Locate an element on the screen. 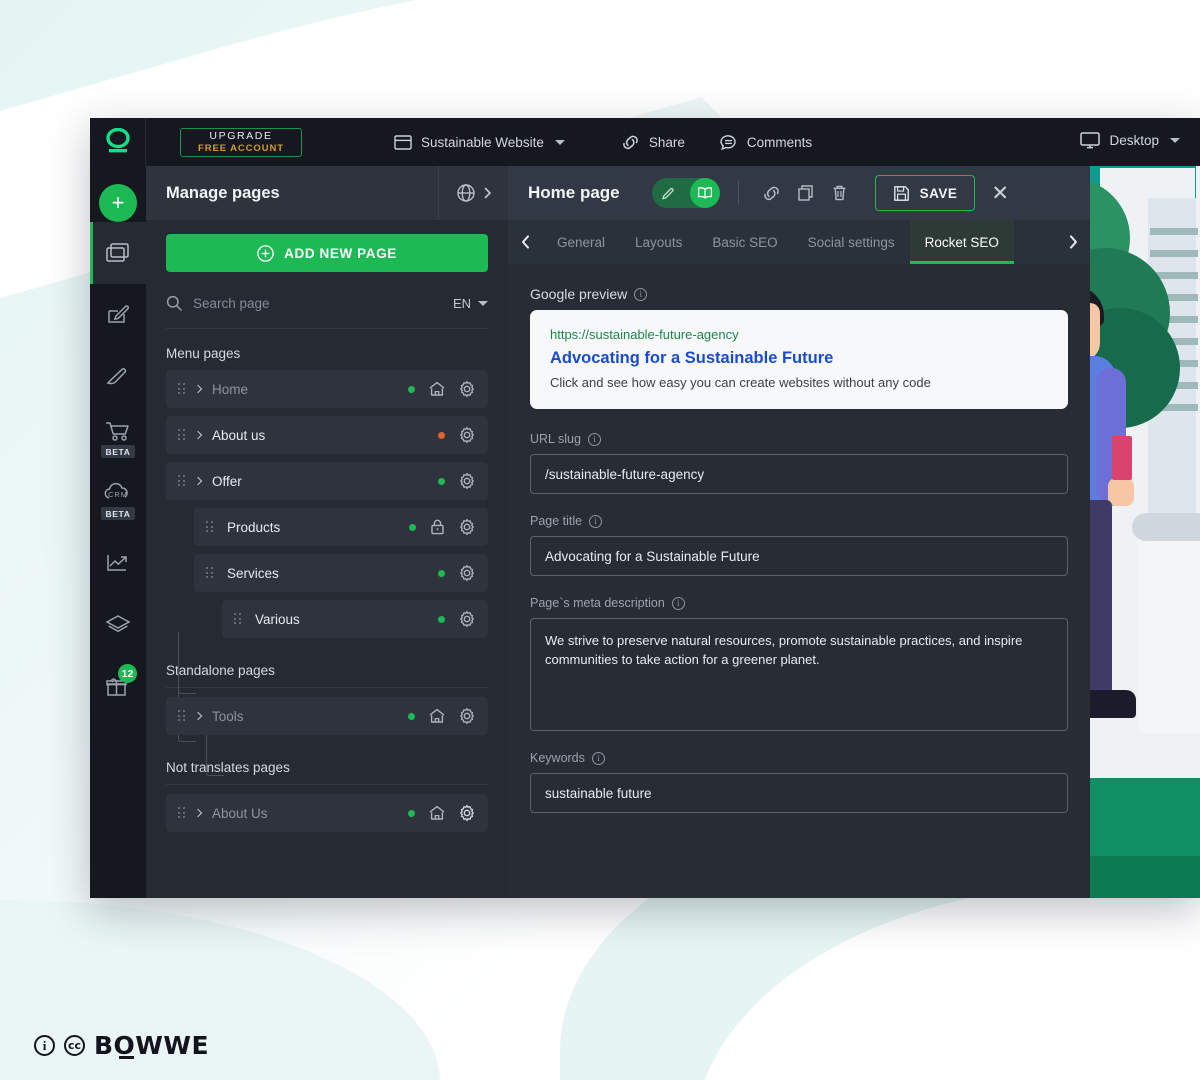 The width and height of the screenshot is (1200, 1080). page-row-various: Various is located at coordinates (355, 619).